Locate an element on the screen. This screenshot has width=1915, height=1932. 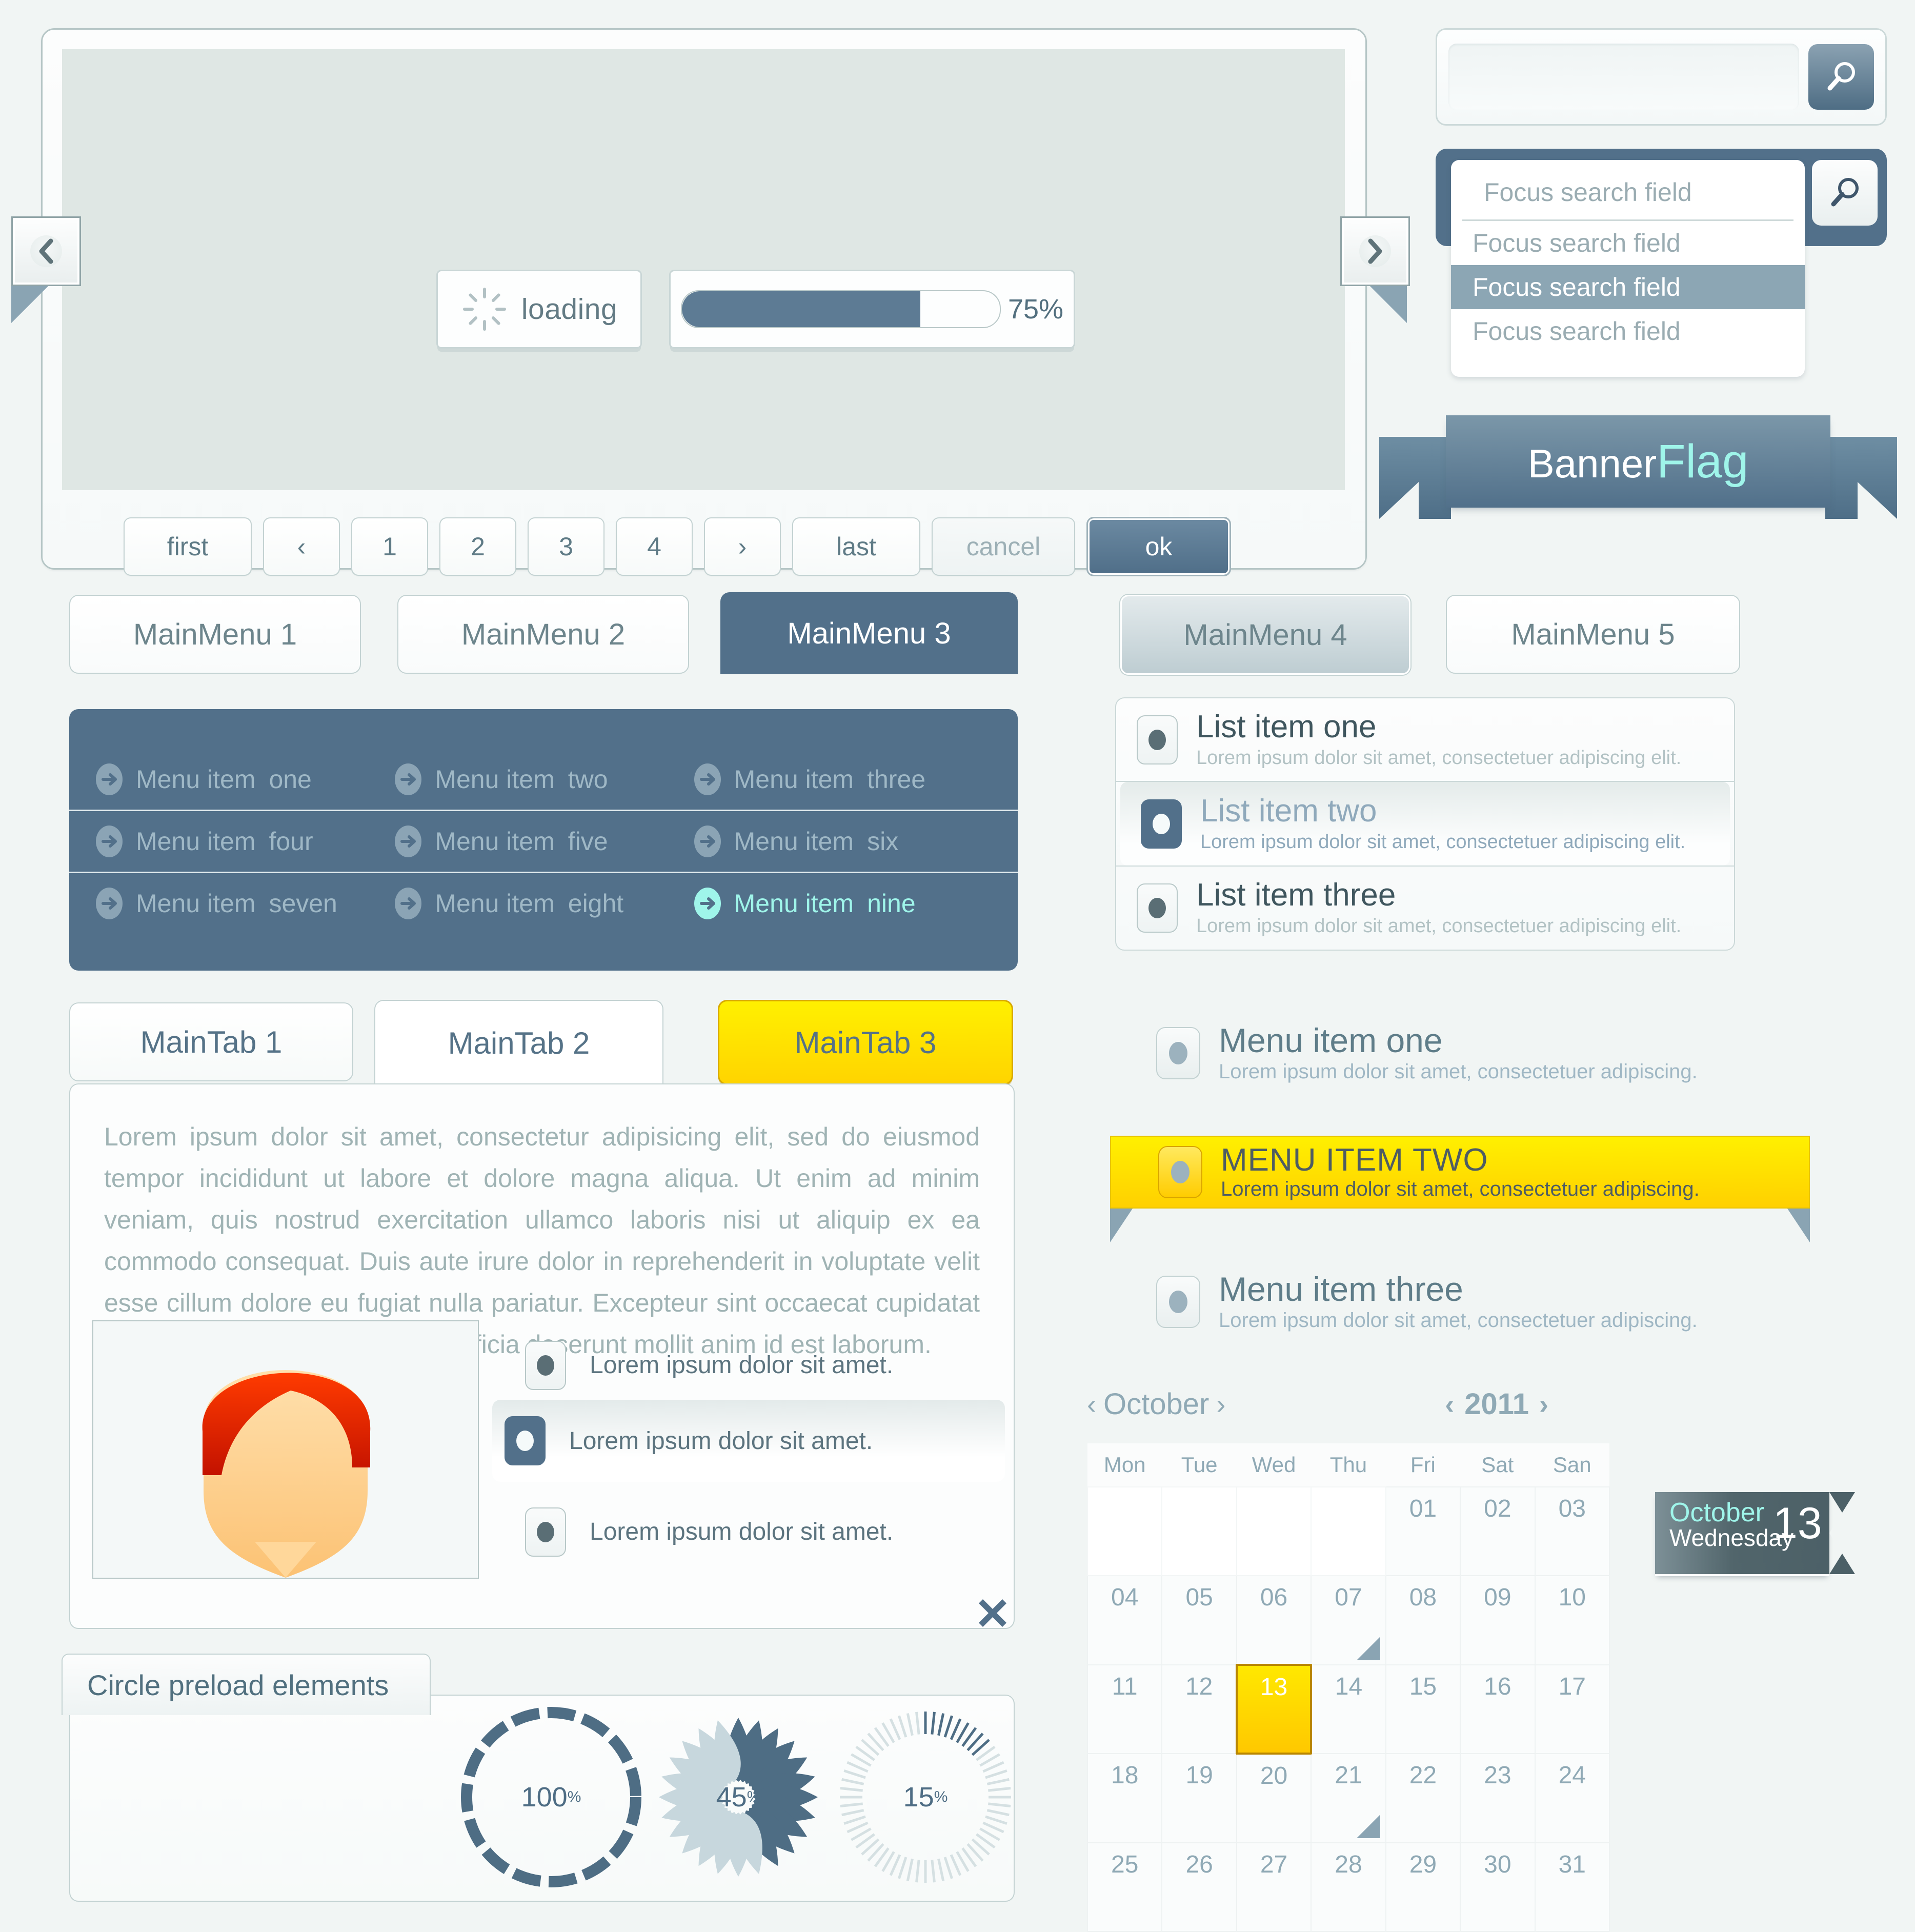
main-menu-tab-5: MainMenu 5 is located at coordinates (1593, 634).